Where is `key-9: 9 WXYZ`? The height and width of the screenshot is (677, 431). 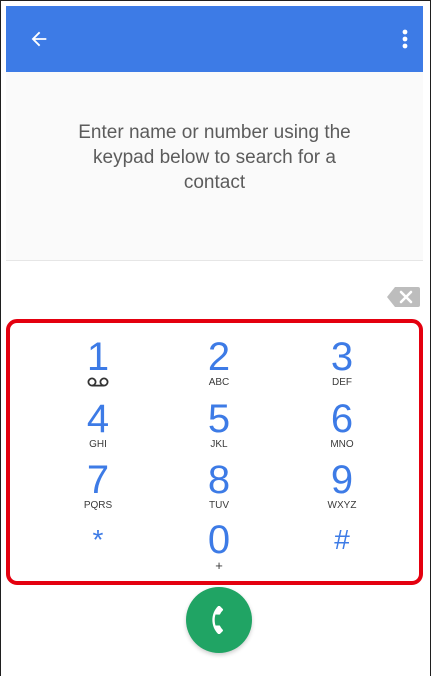 key-9: 9 WXYZ is located at coordinates (342, 490).